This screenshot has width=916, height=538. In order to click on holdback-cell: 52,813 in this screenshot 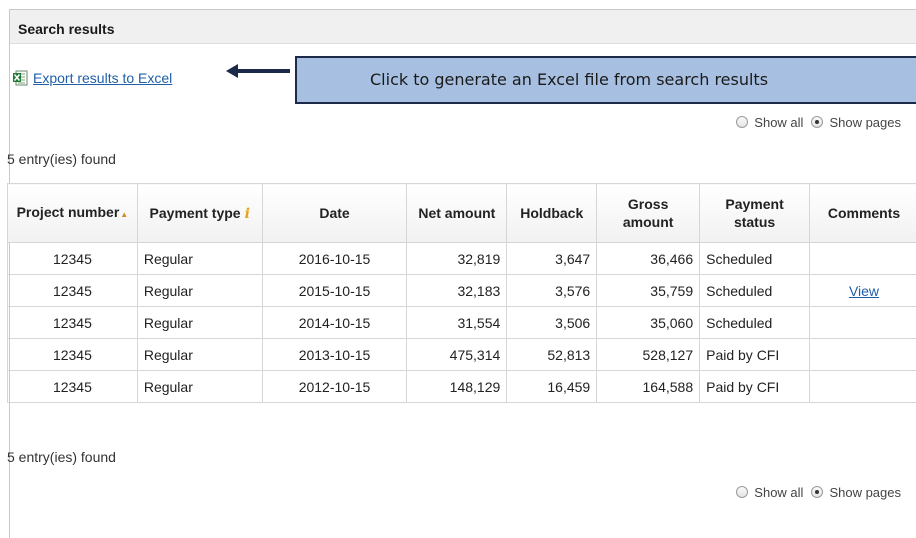, I will do `click(552, 354)`.